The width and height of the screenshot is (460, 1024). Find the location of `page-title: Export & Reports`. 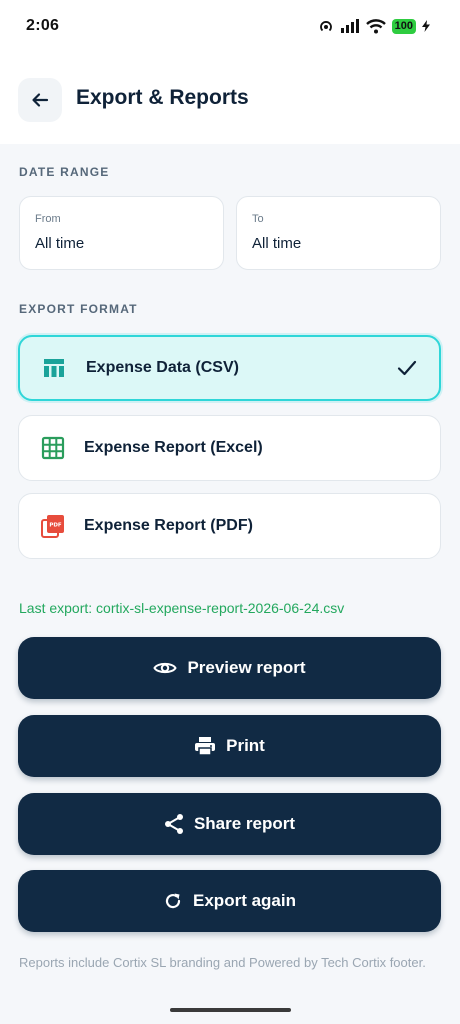

page-title: Export & Reports is located at coordinates (162, 97).